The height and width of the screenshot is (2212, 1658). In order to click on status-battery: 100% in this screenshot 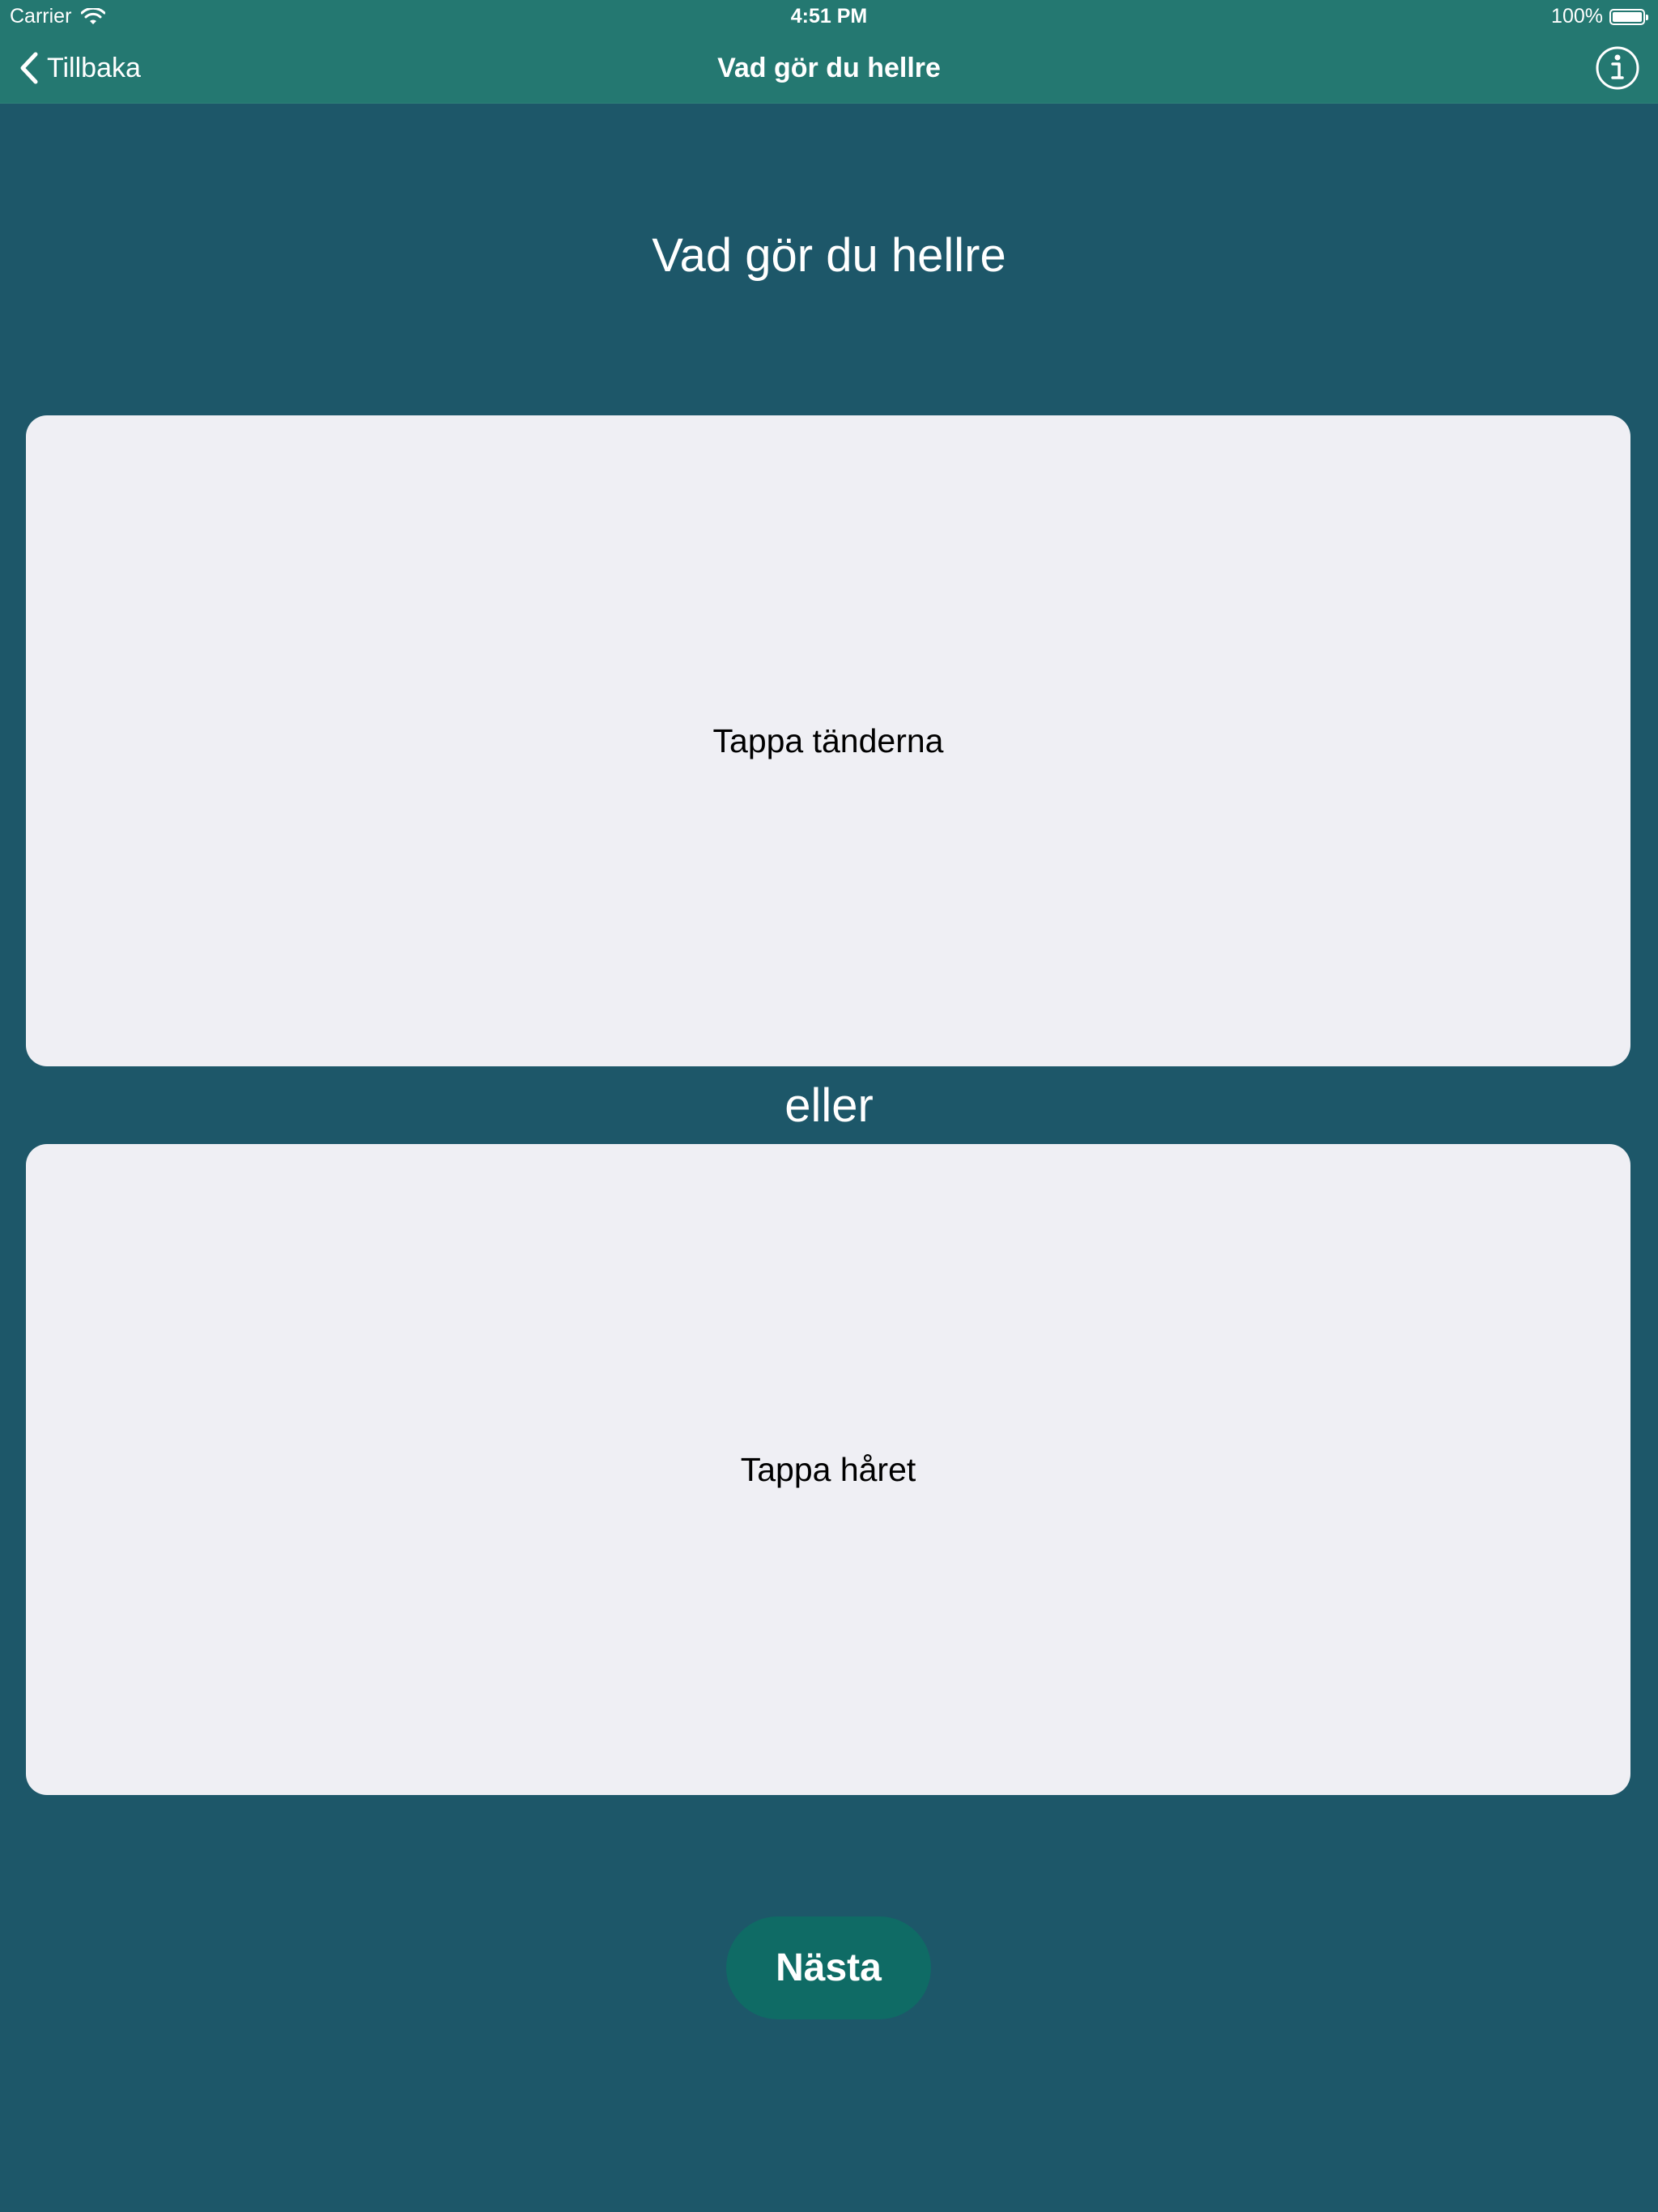, I will do `click(1599, 16)`.